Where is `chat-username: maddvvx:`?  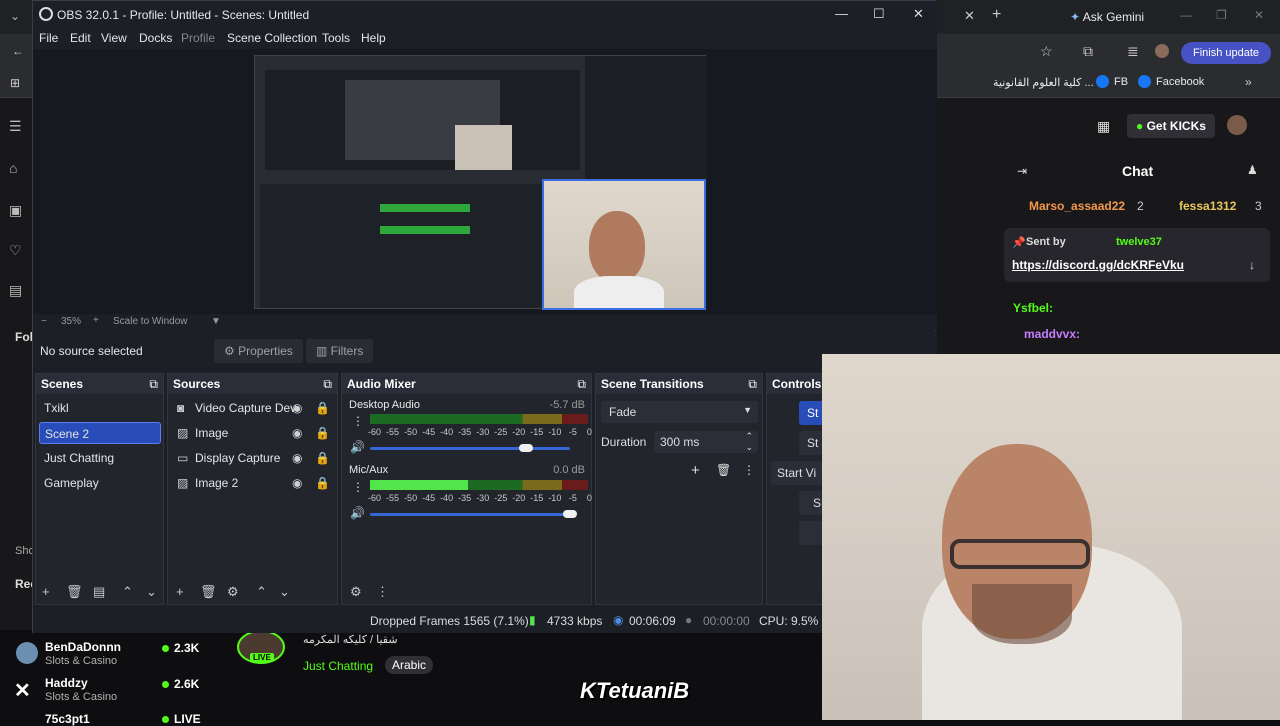 chat-username: maddvvx: is located at coordinates (1052, 334).